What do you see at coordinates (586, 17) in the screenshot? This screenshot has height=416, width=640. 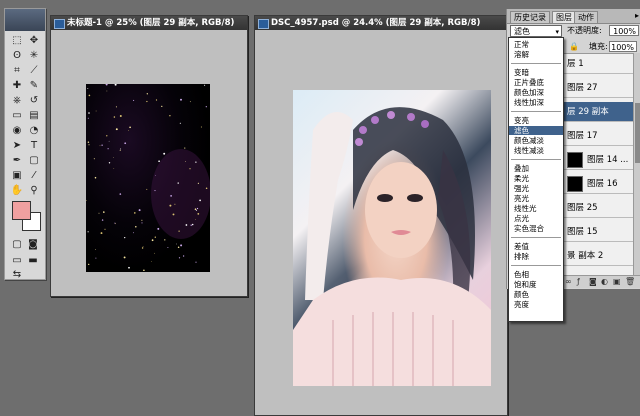 I see `tab-actions: 动作` at bounding box center [586, 17].